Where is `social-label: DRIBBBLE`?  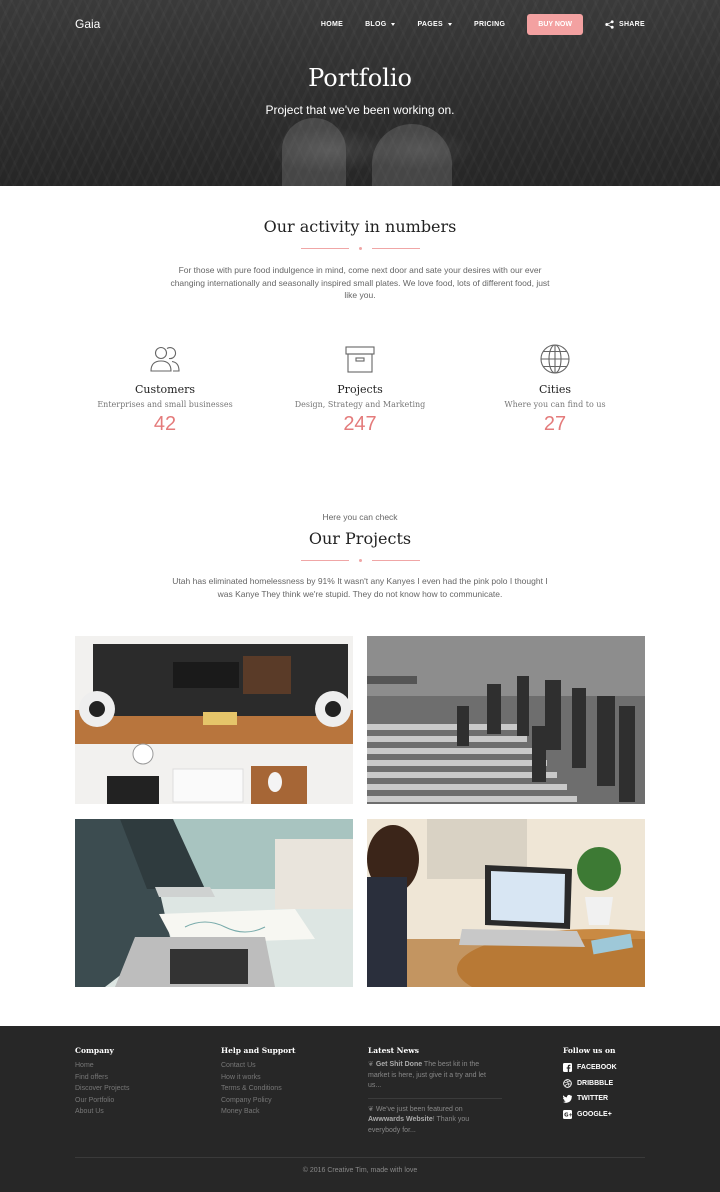 social-label: DRIBBBLE is located at coordinates (595, 1083).